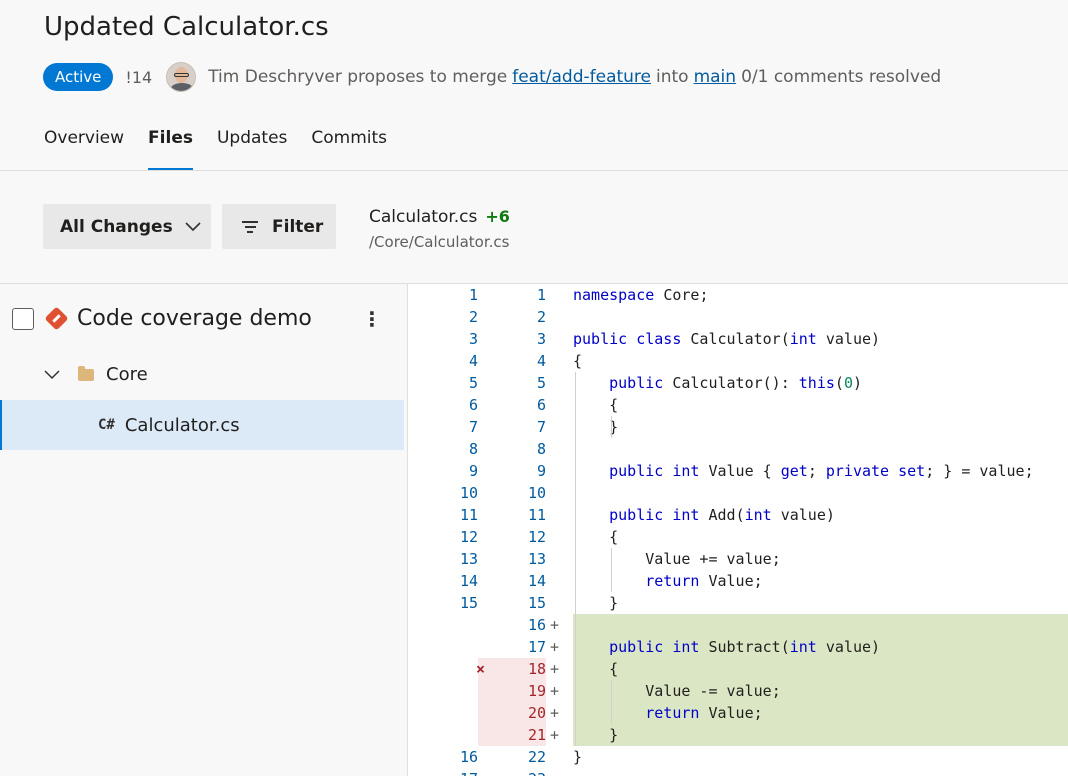 The width and height of the screenshot is (1068, 776). Describe the element at coordinates (536, 493) in the screenshot. I see `new-line-number: 10` at that location.